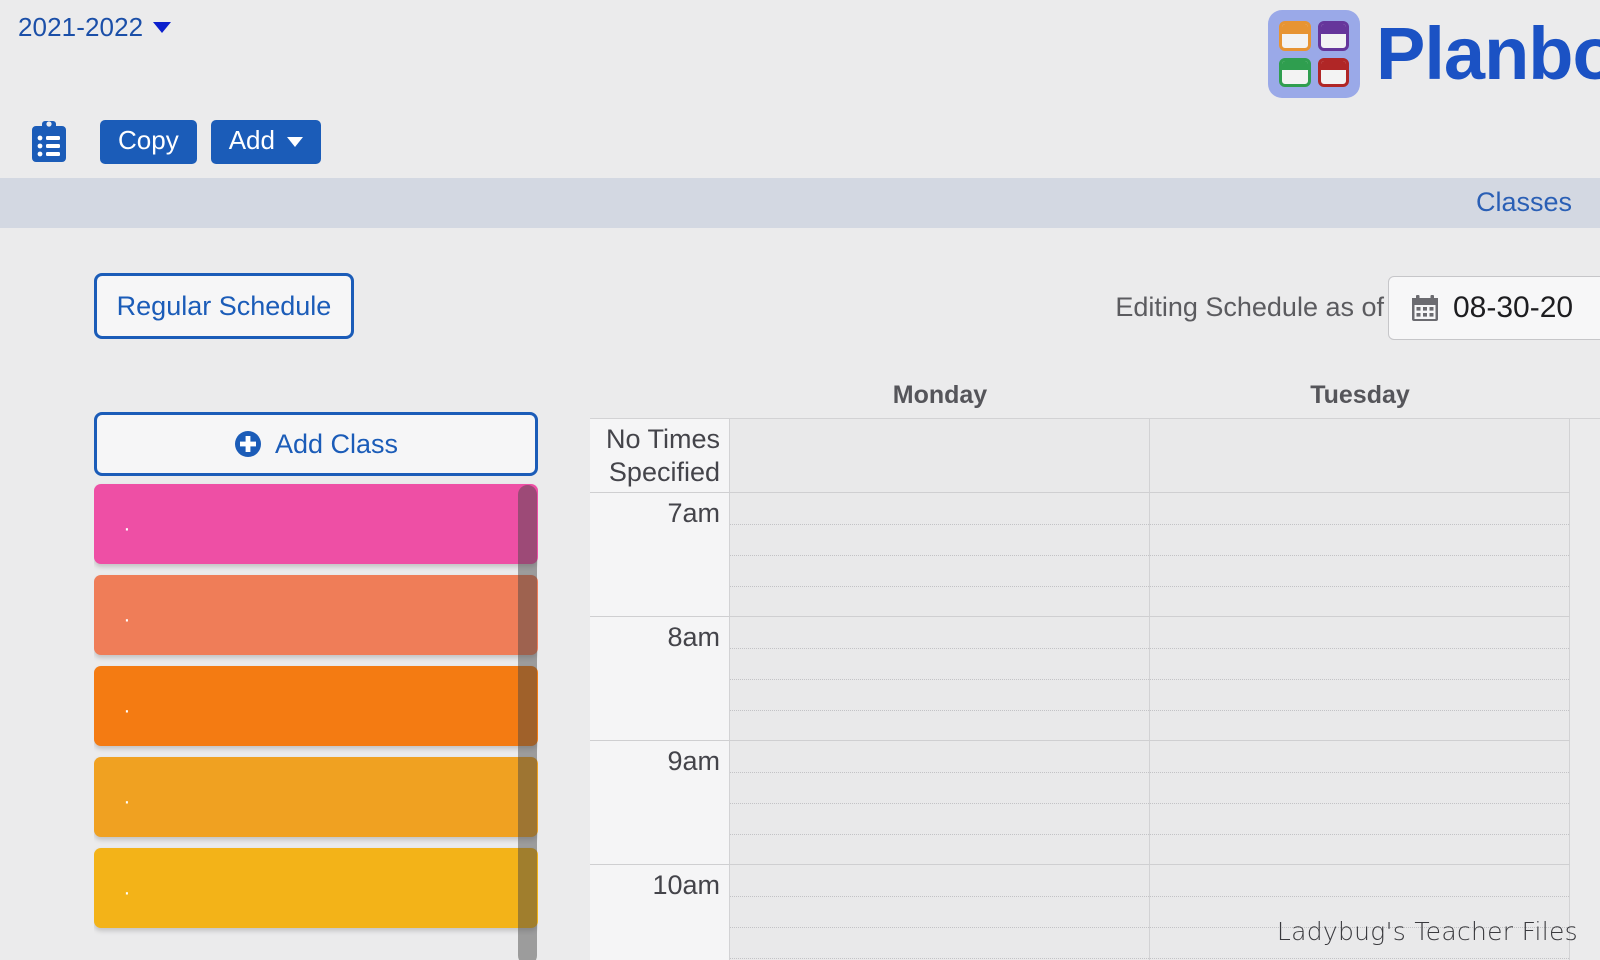  What do you see at coordinates (1360, 456) in the screenshot?
I see `calendar-cell-tuesday-no-times` at bounding box center [1360, 456].